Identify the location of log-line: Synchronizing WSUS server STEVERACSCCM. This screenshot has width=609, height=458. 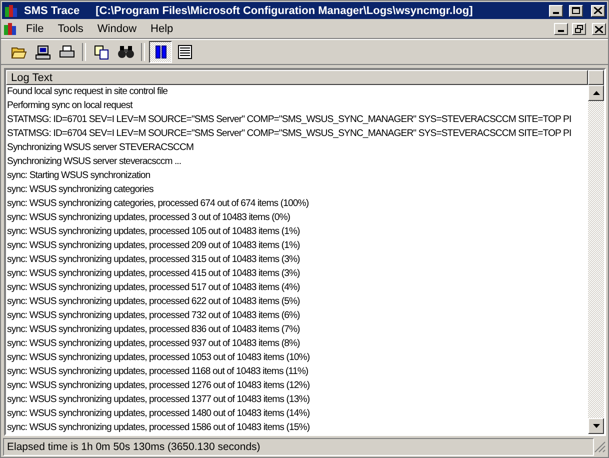
(297, 148).